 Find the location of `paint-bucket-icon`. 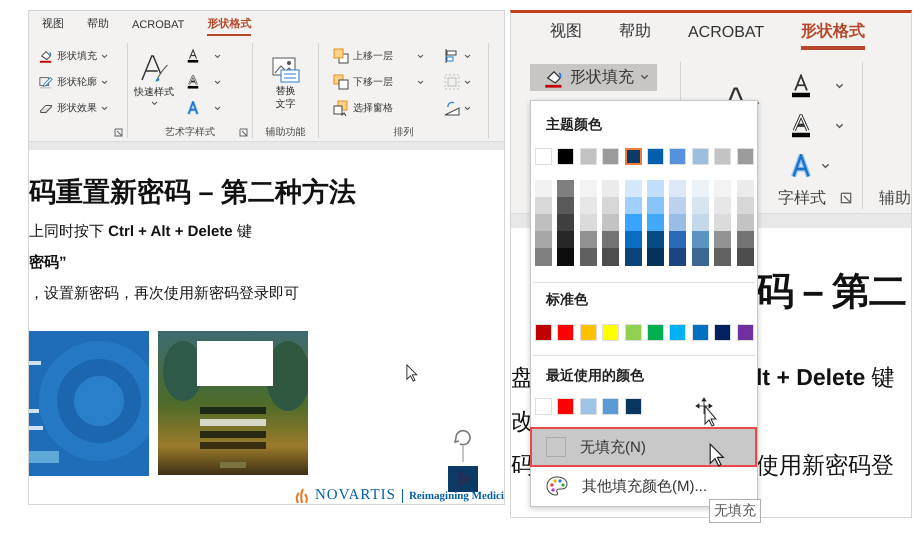

paint-bucket-icon is located at coordinates (46, 56).